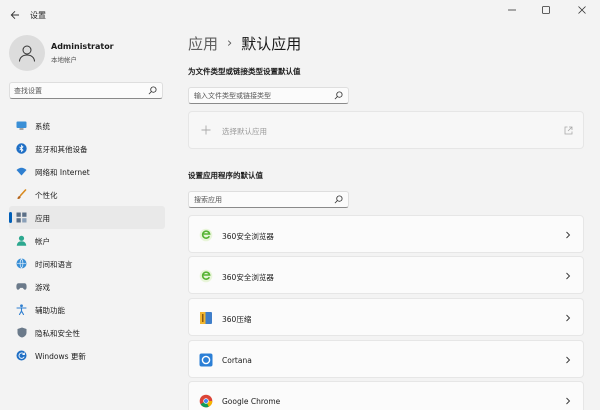 The height and width of the screenshot is (410, 600). I want to click on sidebar-item-apps: 应用, so click(87, 217).